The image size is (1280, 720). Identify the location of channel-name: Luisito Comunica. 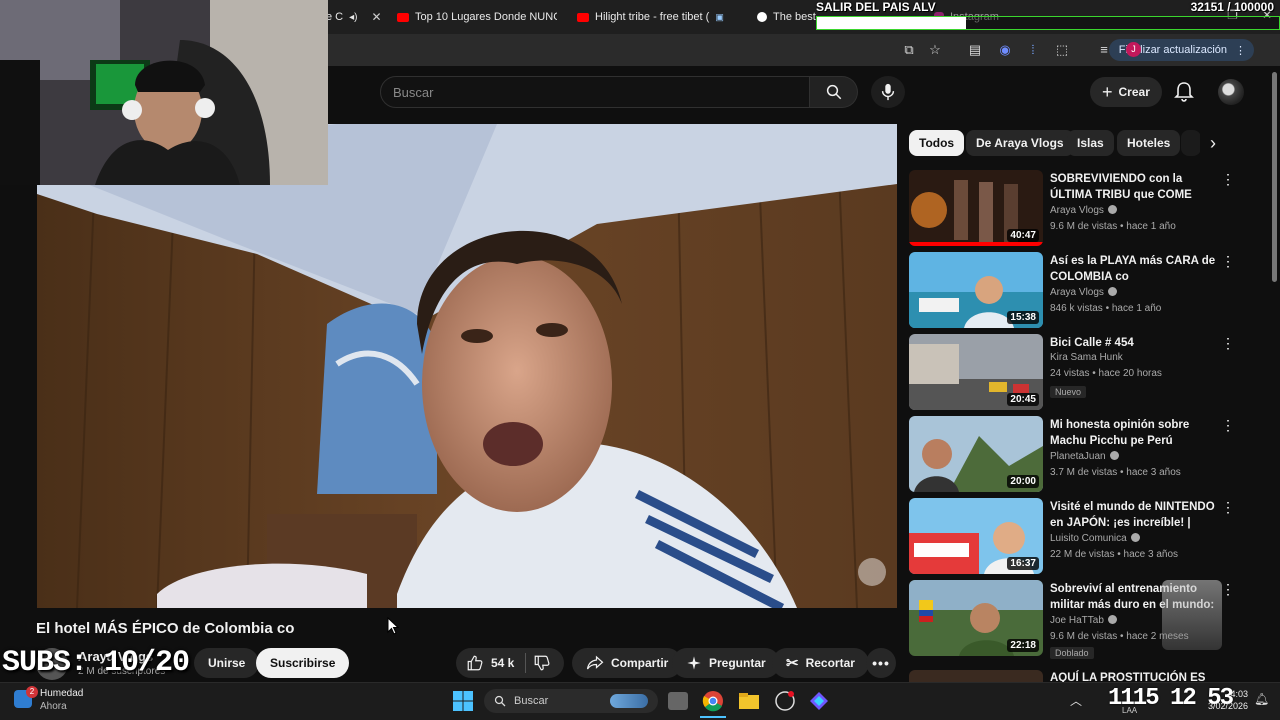
(1095, 538).